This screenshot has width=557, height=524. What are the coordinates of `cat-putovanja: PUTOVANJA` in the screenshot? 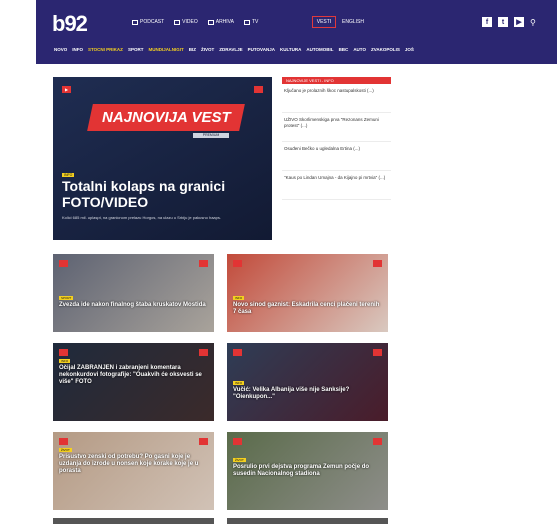 It's located at (261, 49).